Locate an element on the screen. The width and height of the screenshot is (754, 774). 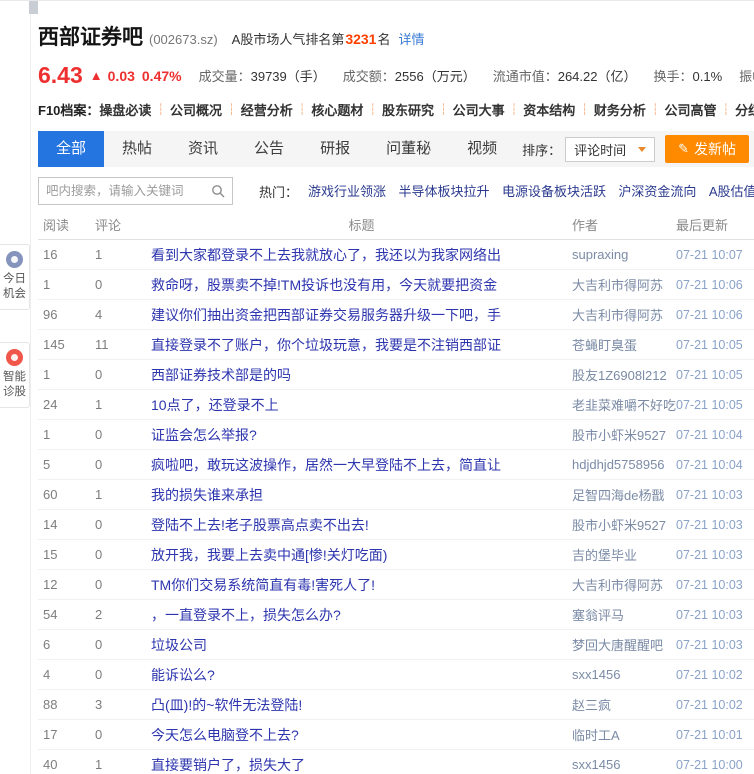
table-row: 24 1 10点了，还登录不上 老韭菜难嚼不好吃 07-21 10:05 is located at coordinates (396, 405).